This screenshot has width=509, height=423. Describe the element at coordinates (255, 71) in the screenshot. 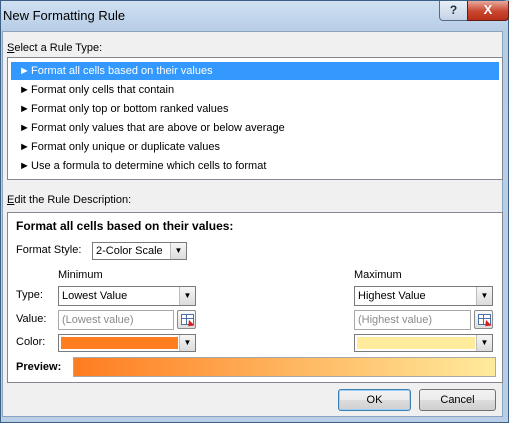

I see `rule-type-item: ►Format all cells based on their values` at that location.